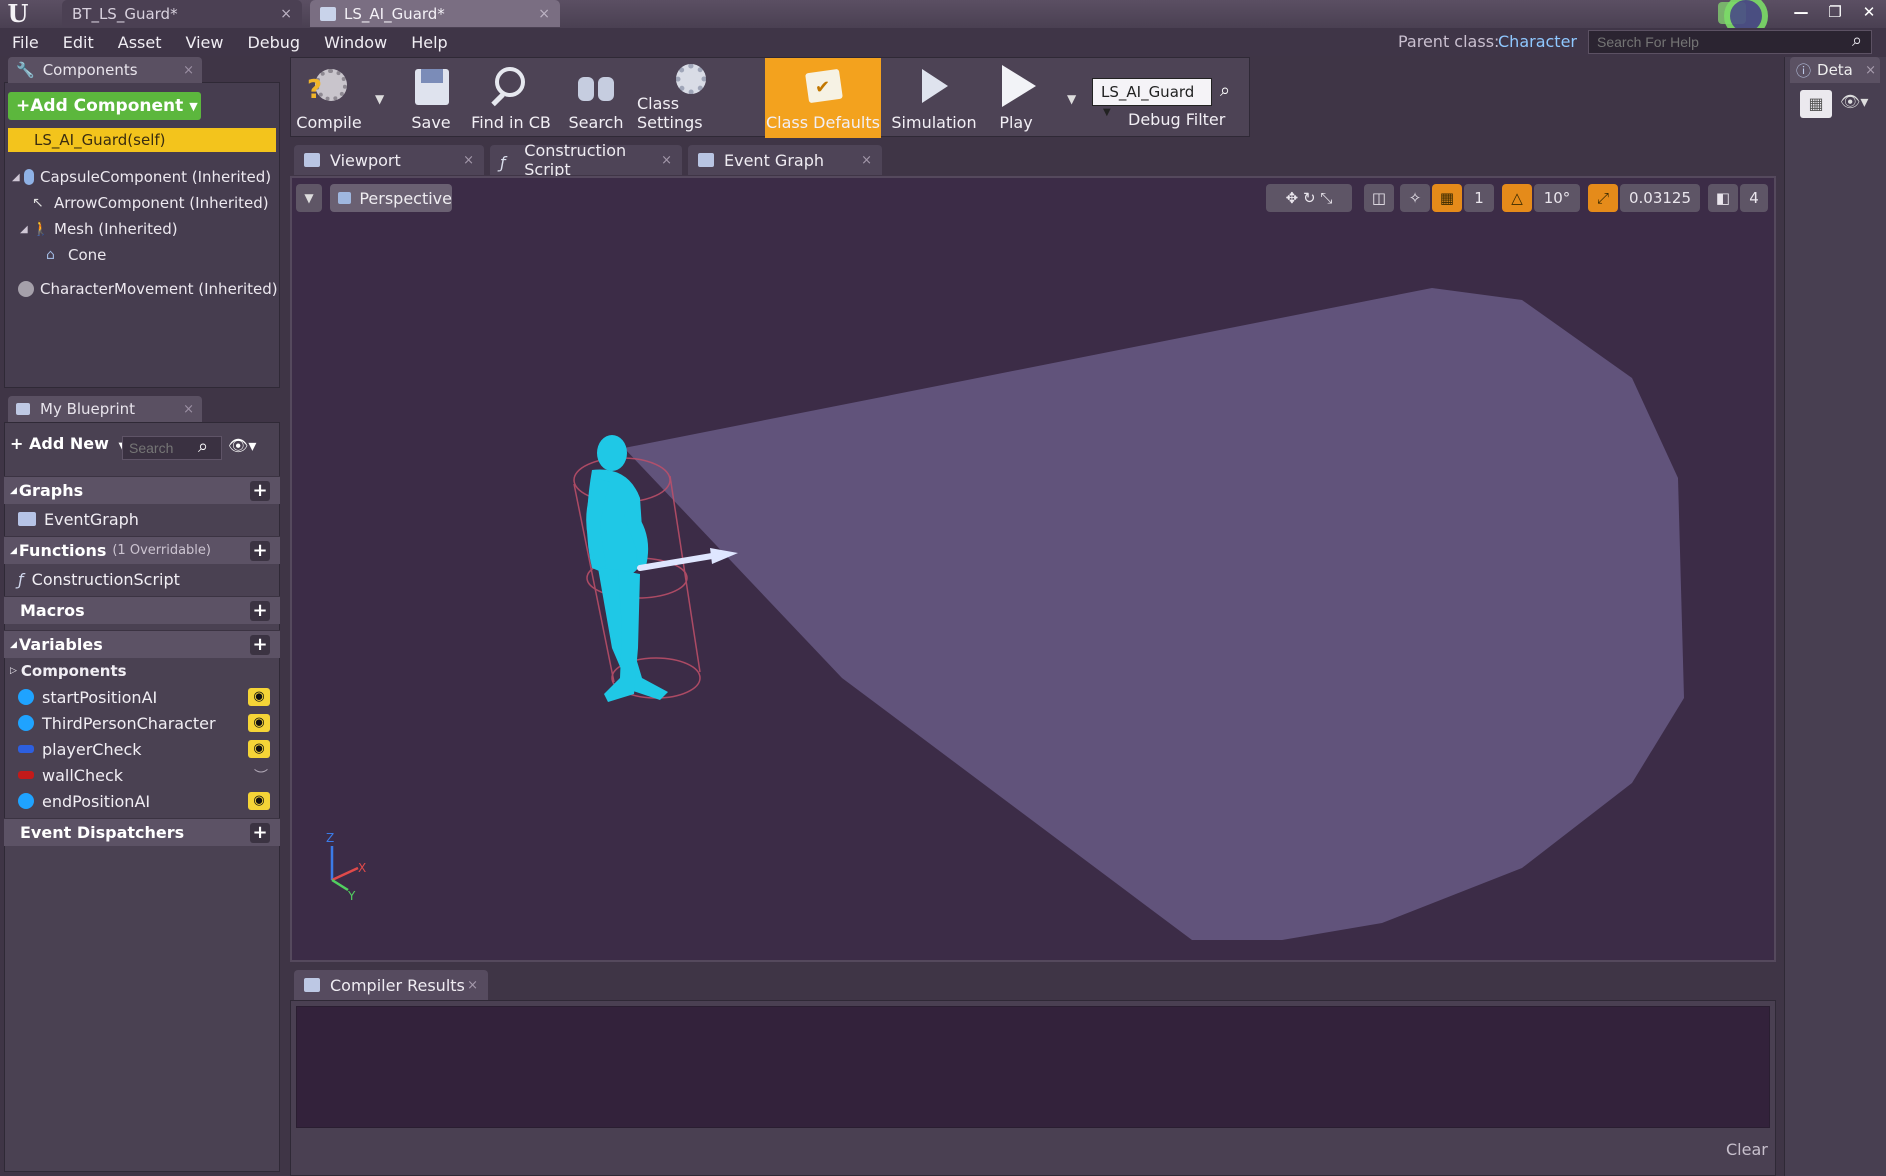 The image size is (1886, 1176). What do you see at coordinates (142, 610) in the screenshot?
I see `section-macros: Macros +` at bounding box center [142, 610].